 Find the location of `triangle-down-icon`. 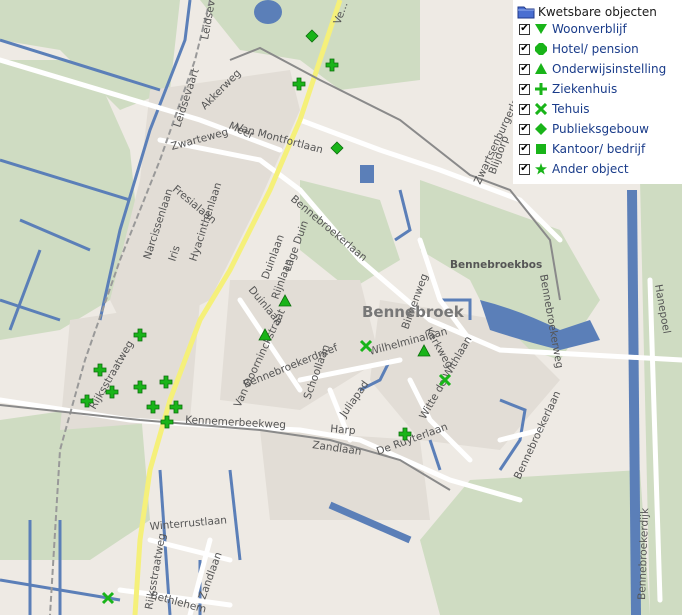

triangle-down-icon is located at coordinates (541, 29).